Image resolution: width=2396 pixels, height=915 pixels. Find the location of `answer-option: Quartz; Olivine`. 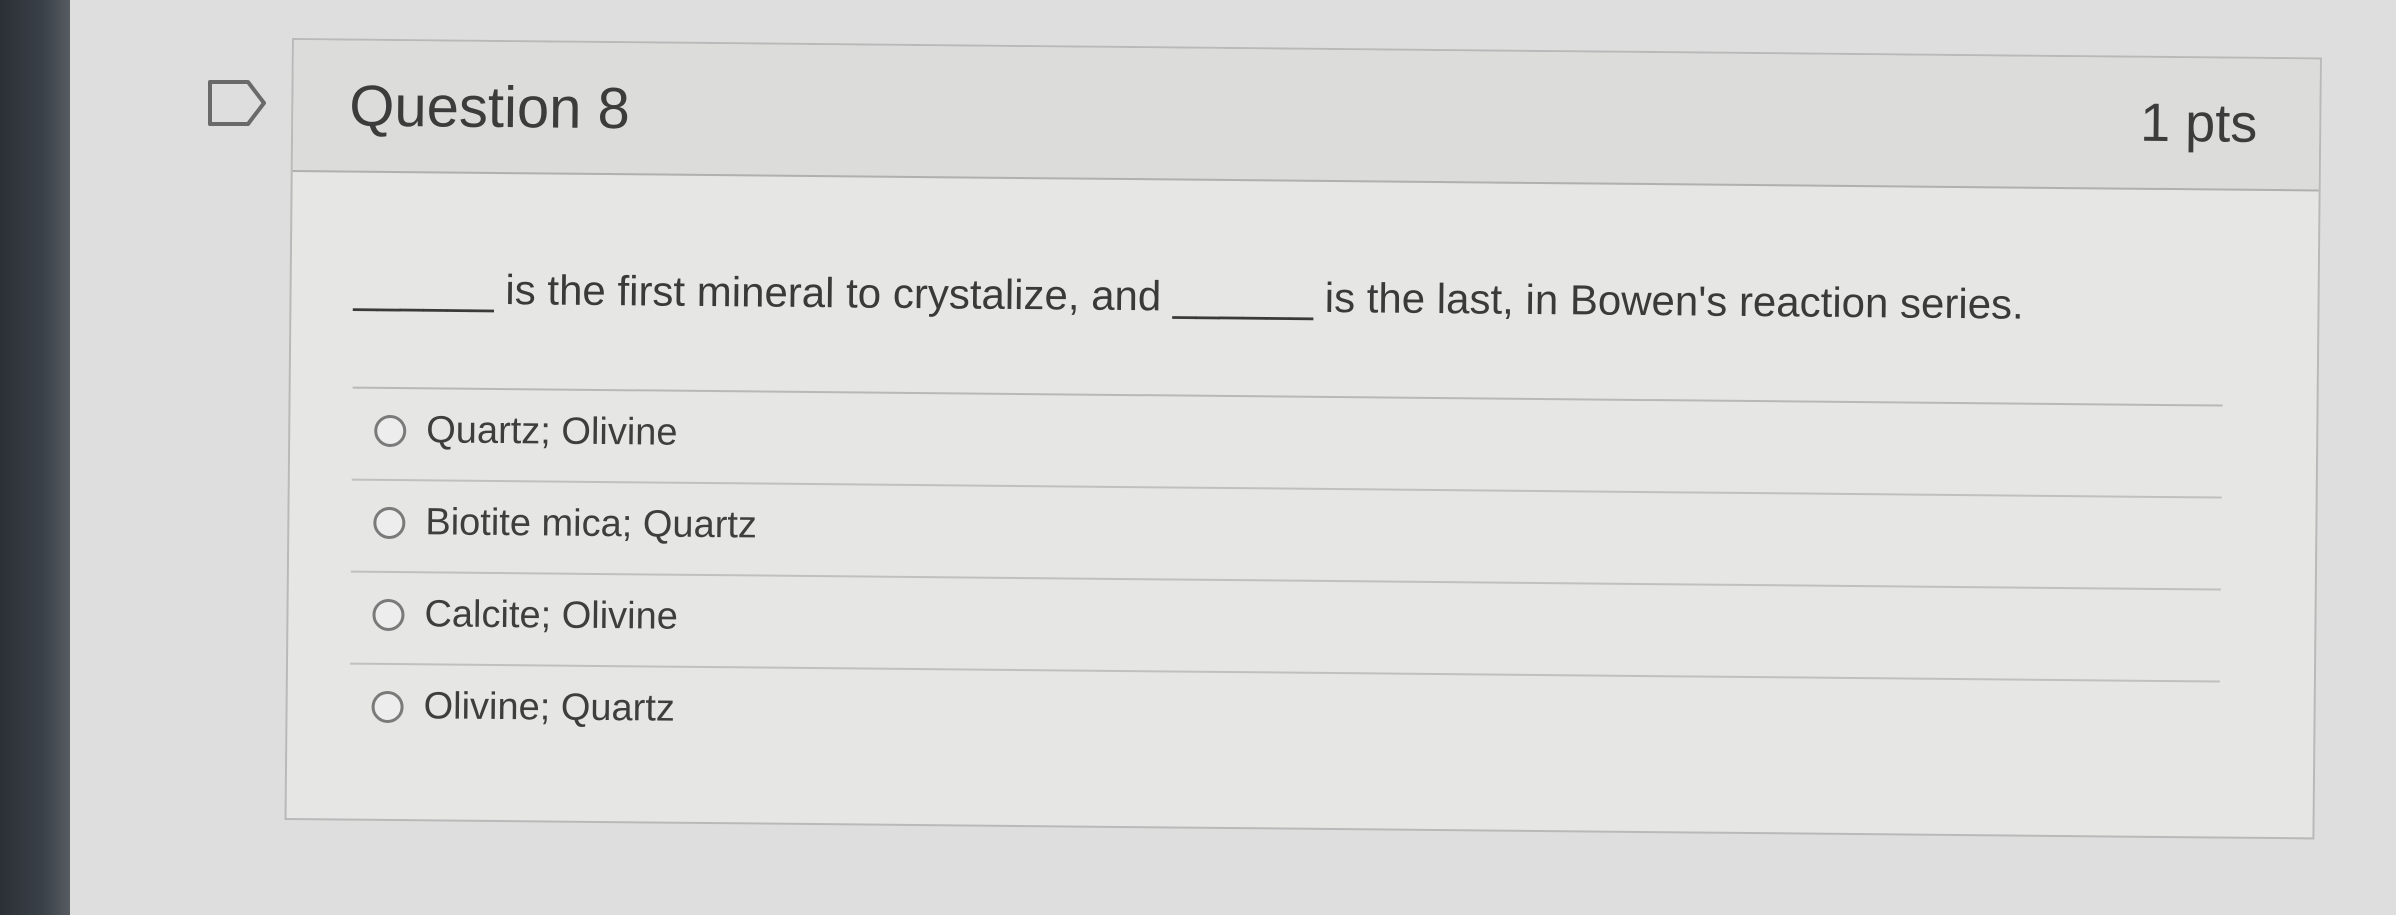

answer-option: Quartz; Olivine is located at coordinates (1287, 443).